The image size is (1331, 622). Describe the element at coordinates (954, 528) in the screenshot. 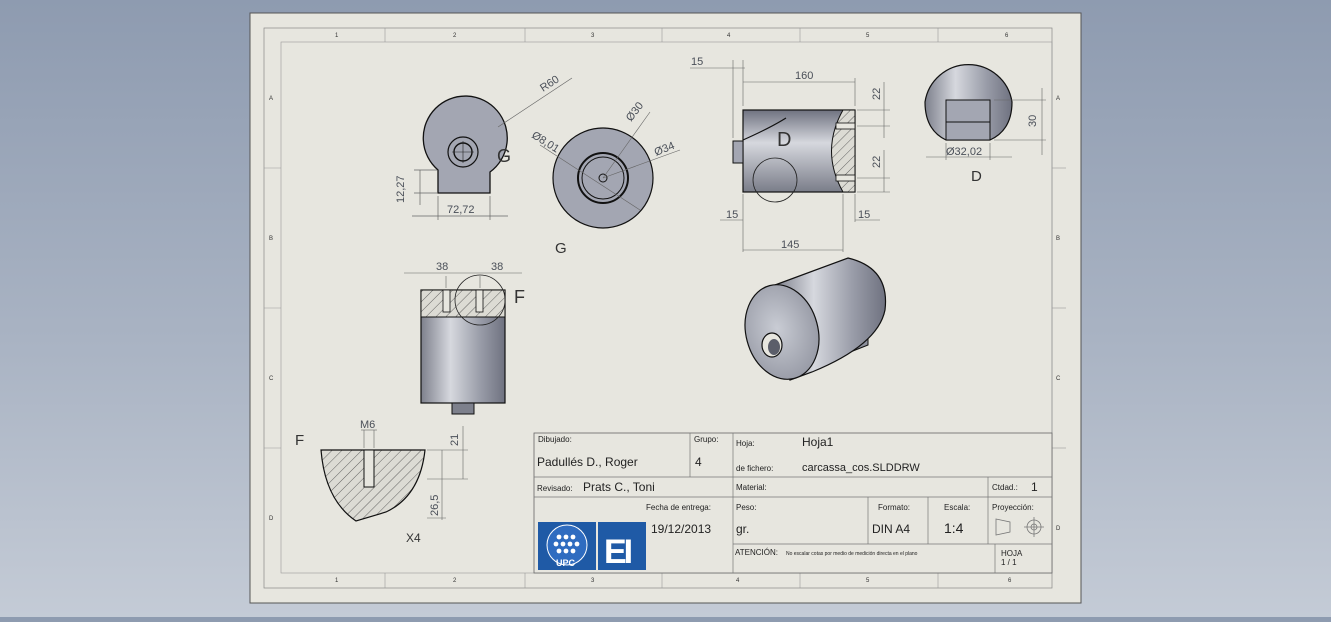

I see `tb-escala-value: 1:4` at that location.